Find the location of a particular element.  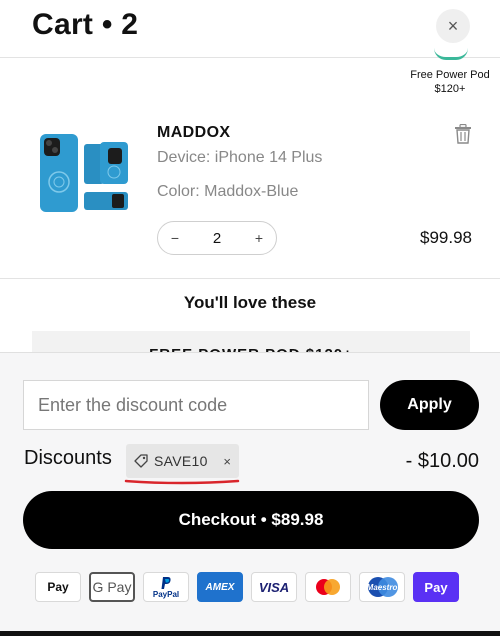

mastercard-logo-icon is located at coordinates (328, 587).